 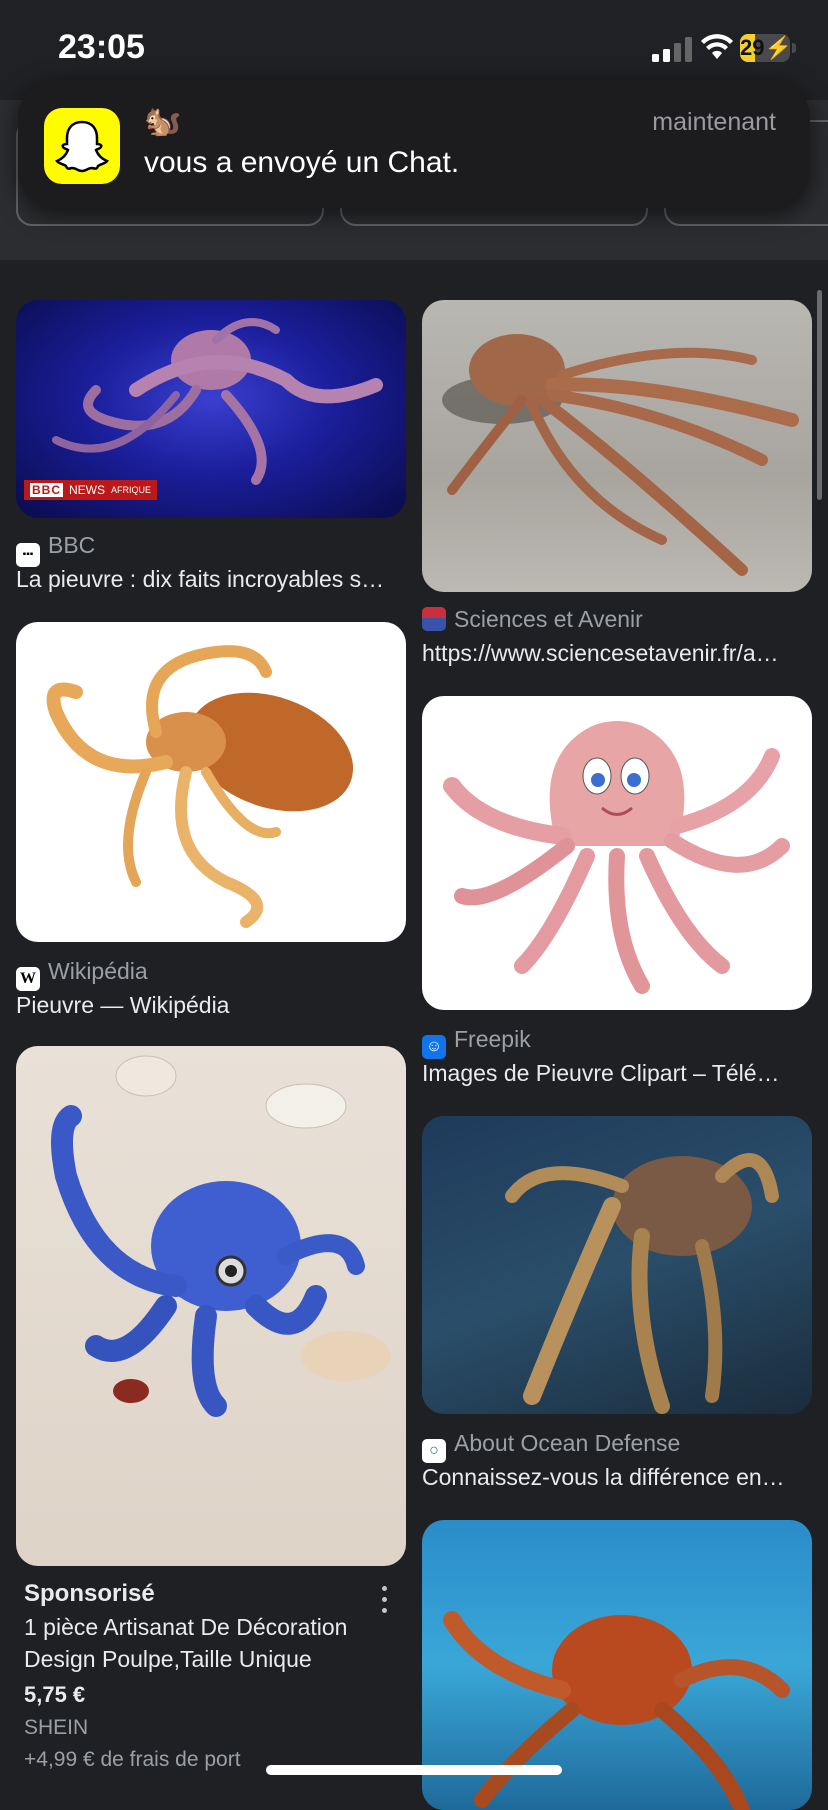 I want to click on freepik-favicon: ☺, so click(x=434, y=1047).